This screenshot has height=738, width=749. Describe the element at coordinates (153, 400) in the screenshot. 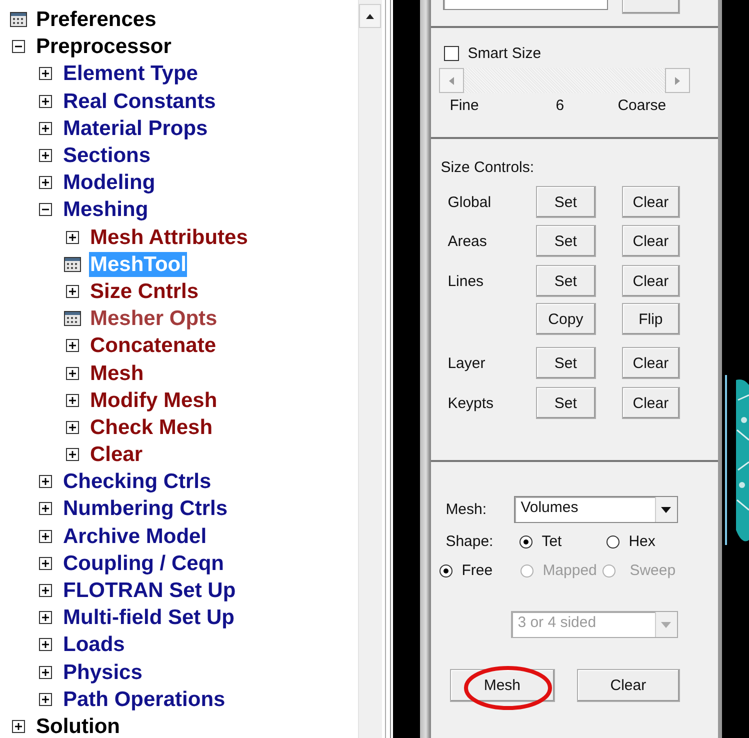

I see `tree-item: Modify Mesh` at that location.